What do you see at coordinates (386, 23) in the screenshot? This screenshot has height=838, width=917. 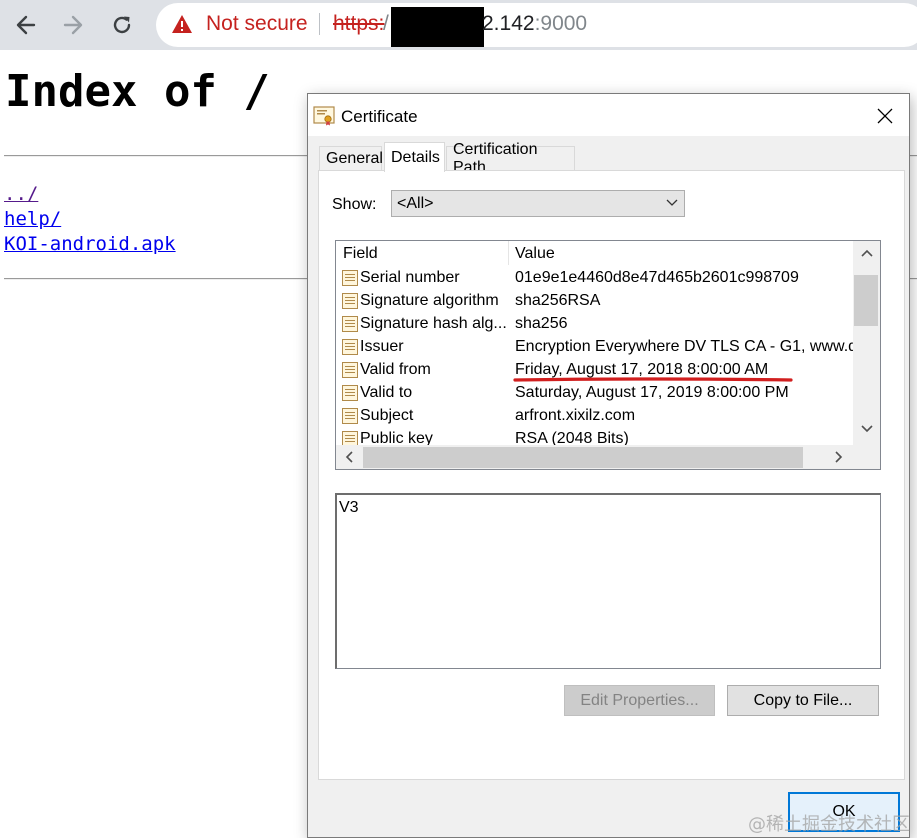 I see `url-slash: /` at bounding box center [386, 23].